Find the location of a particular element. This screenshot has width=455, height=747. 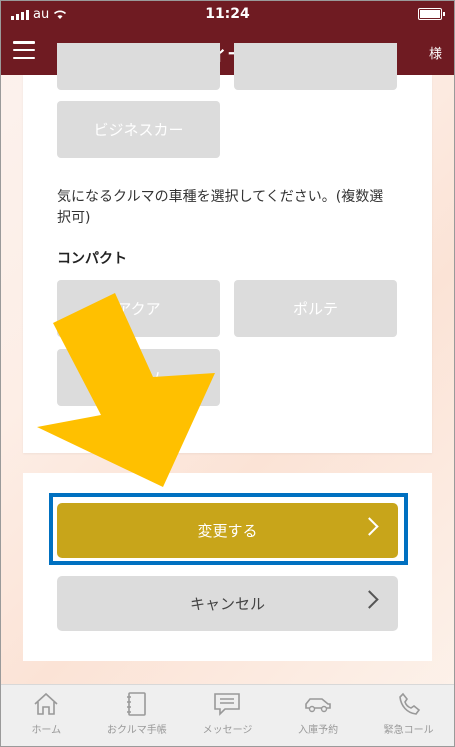

bottom-tab-bar: ホーム おクルマ手帳 メッセージ 入庫予約 緊急コール is located at coordinates (227, 715).